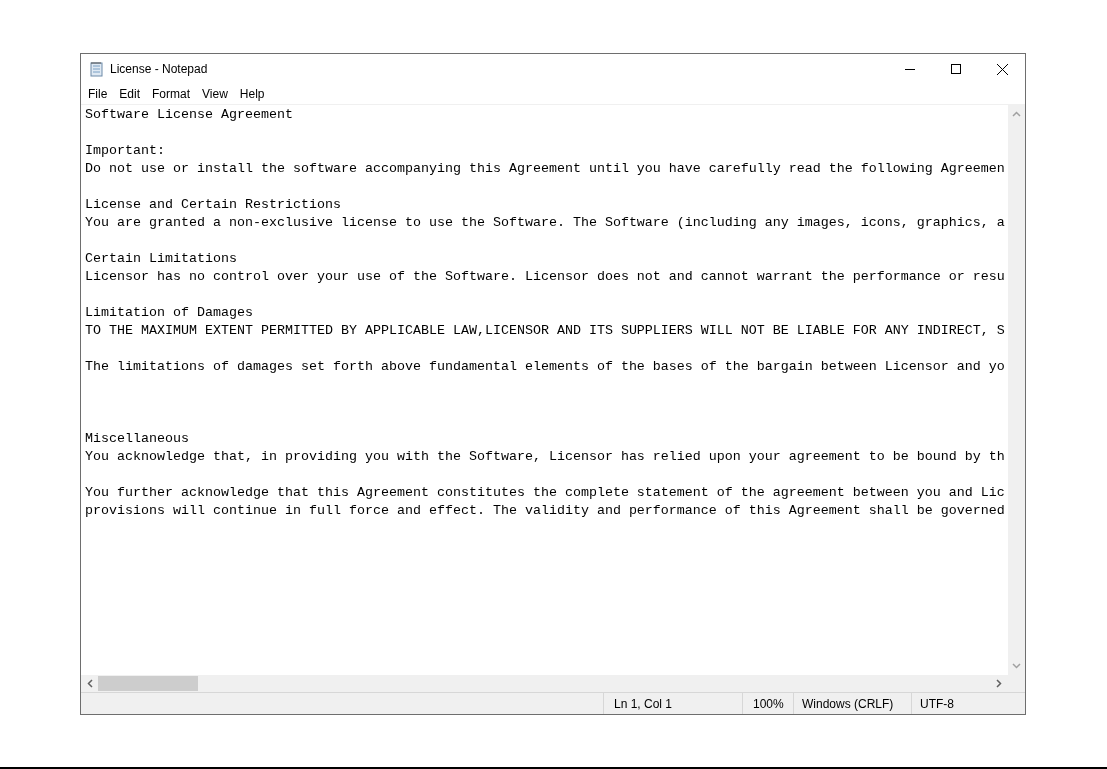 Image resolution: width=1107 pixels, height=769 pixels. Describe the element at coordinates (213, 205) in the screenshot. I see `text-line: License and Certain Restrictions` at that location.